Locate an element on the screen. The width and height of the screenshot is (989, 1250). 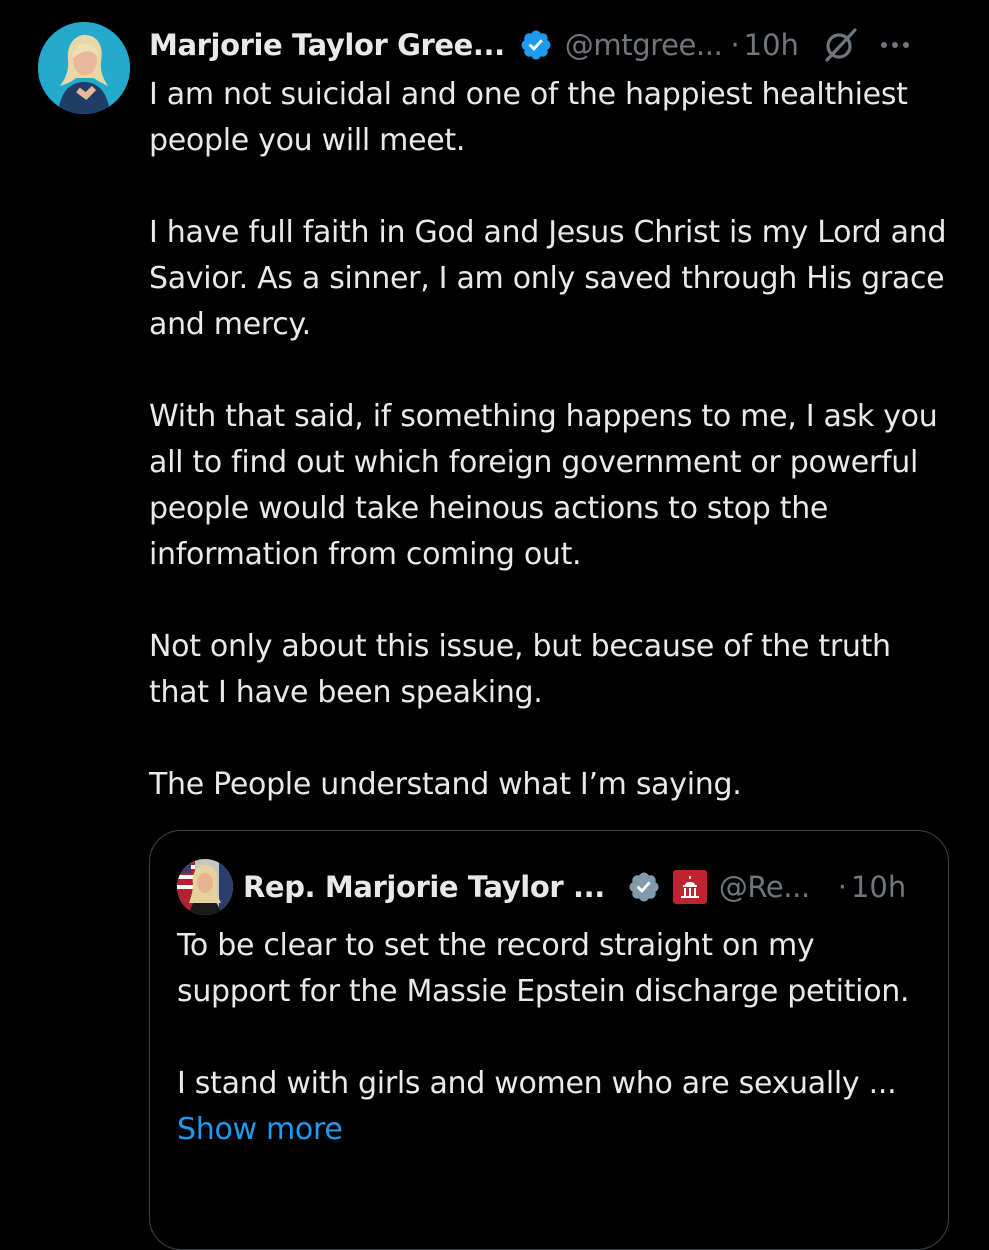
quoted-tweet-timestamp: 10h is located at coordinates (878, 887).